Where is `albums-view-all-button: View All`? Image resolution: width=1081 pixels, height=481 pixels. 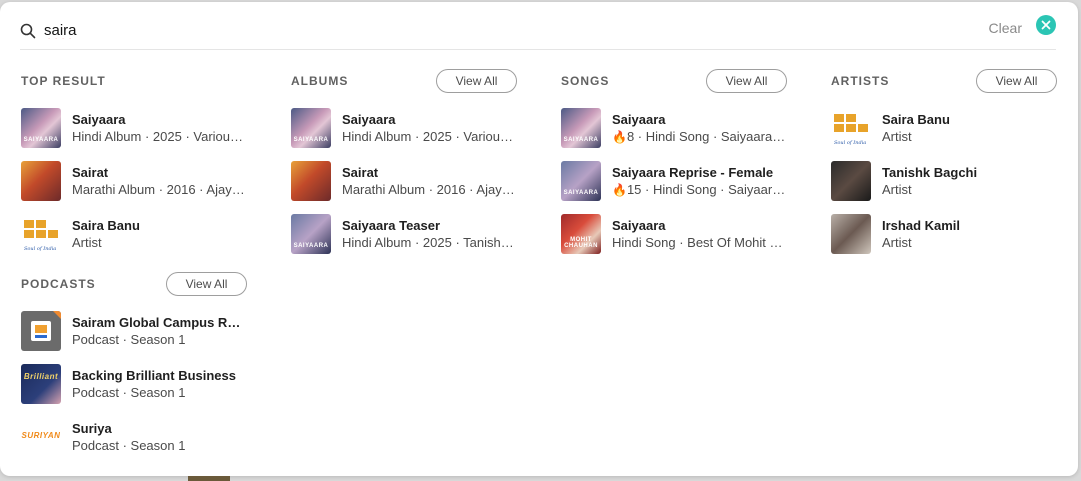 albums-view-all-button: View All is located at coordinates (476, 81).